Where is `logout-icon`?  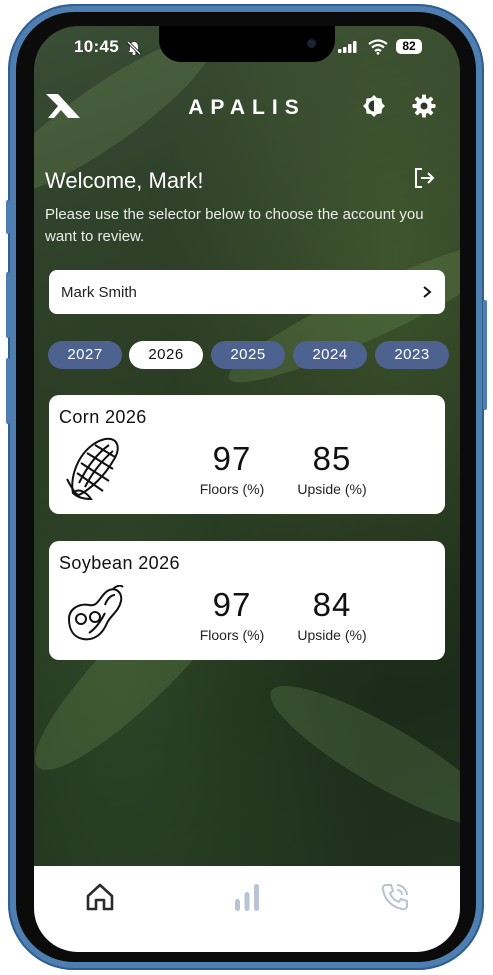 logout-icon is located at coordinates (424, 178).